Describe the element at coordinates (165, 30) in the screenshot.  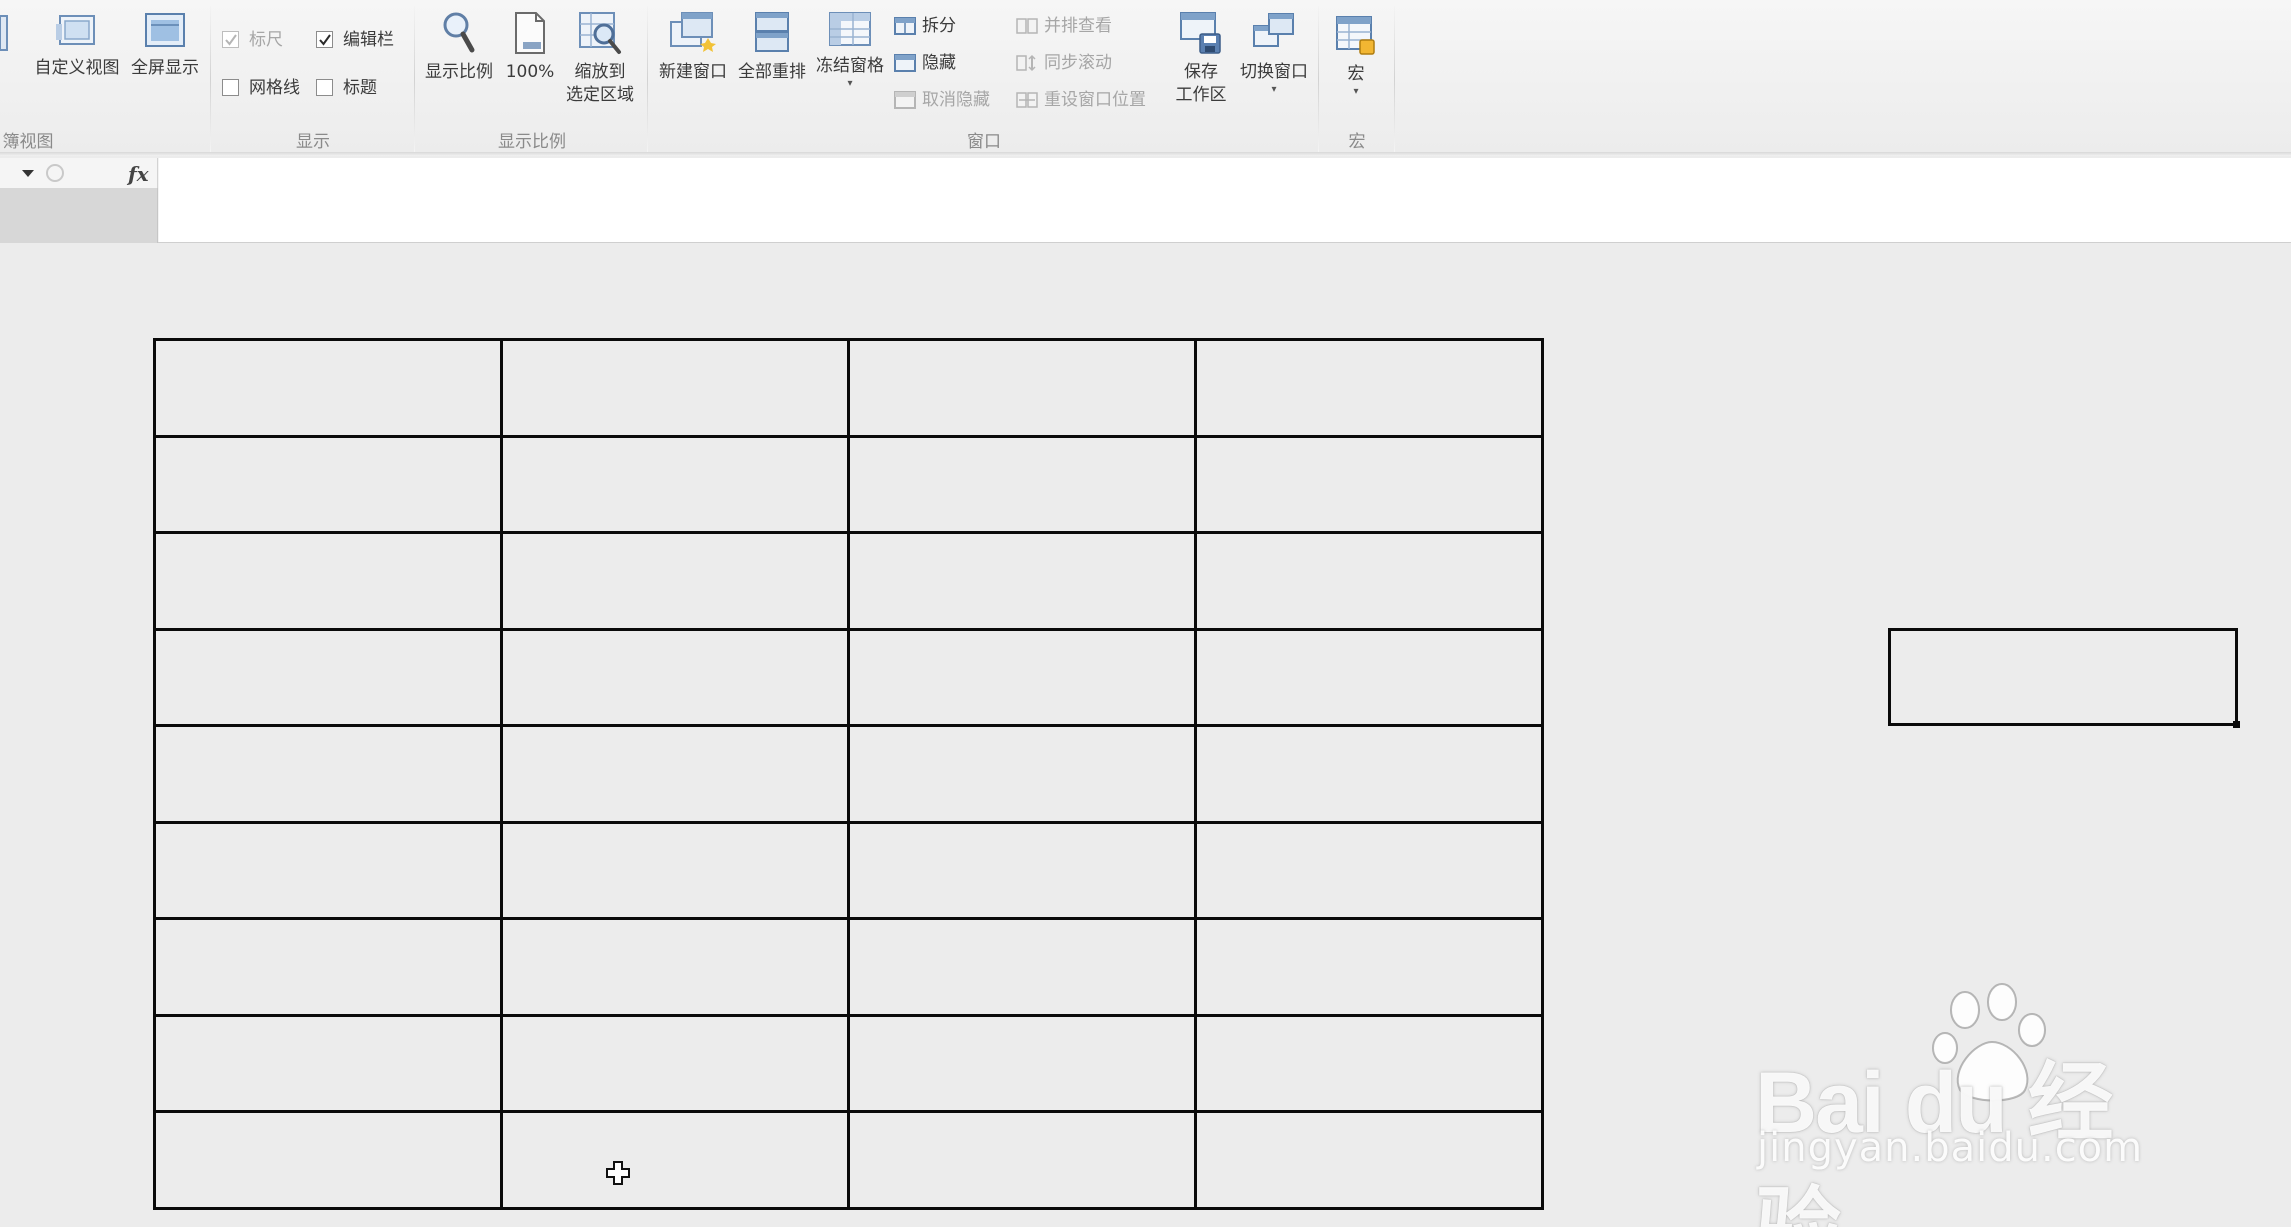
I see `full-screen-icon` at that location.